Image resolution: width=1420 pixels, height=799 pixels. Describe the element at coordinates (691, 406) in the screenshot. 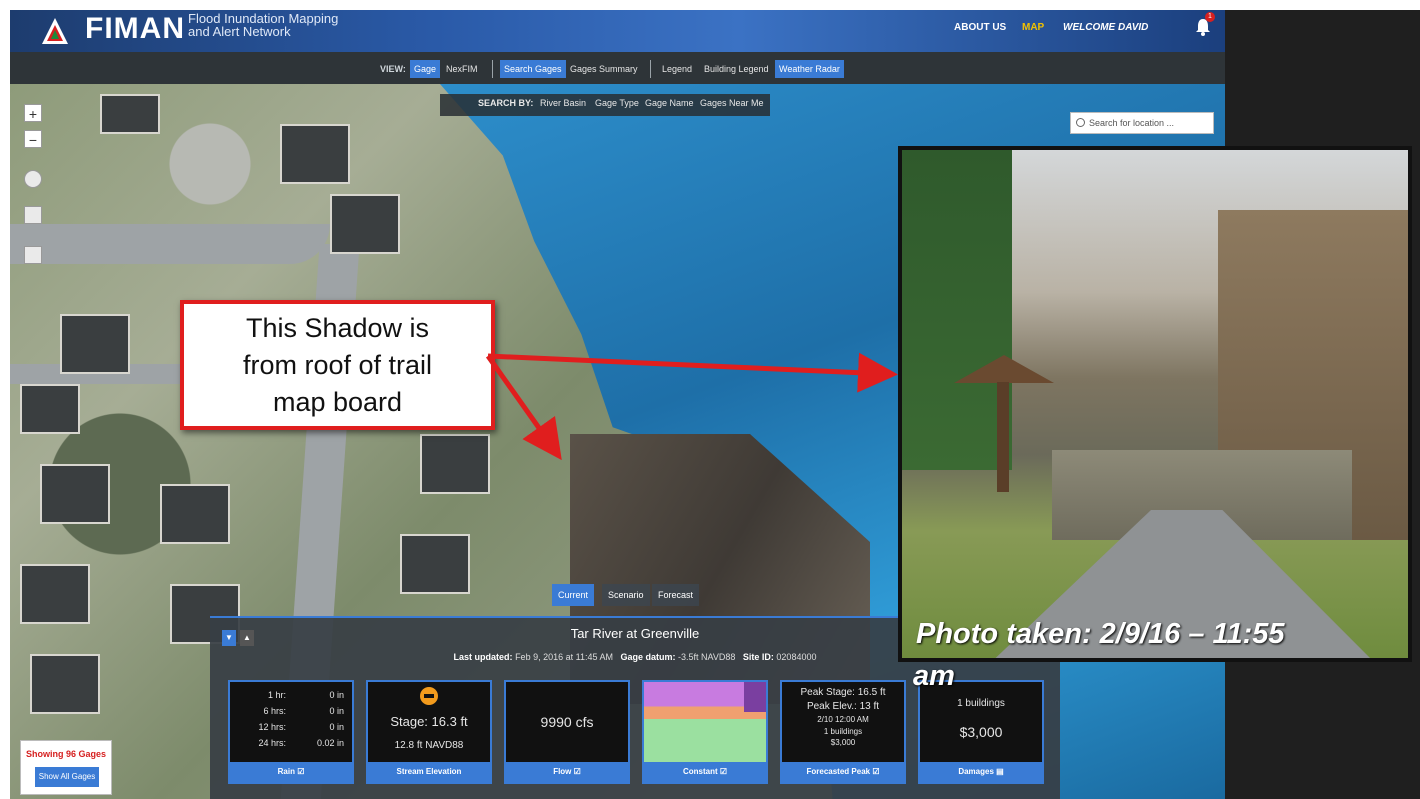

I see `annotation-arrows` at that location.